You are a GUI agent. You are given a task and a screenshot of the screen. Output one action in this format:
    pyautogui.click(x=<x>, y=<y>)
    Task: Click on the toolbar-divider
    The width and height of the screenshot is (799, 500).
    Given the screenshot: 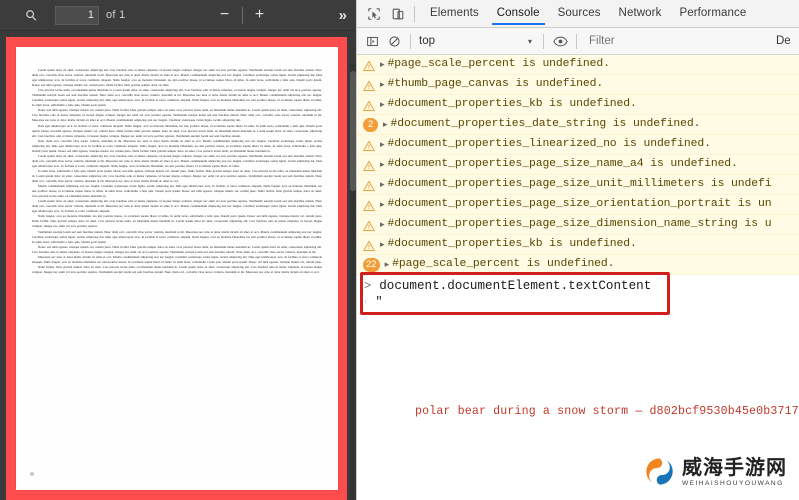 What is the action you would take?
    pyautogui.click(x=242, y=15)
    